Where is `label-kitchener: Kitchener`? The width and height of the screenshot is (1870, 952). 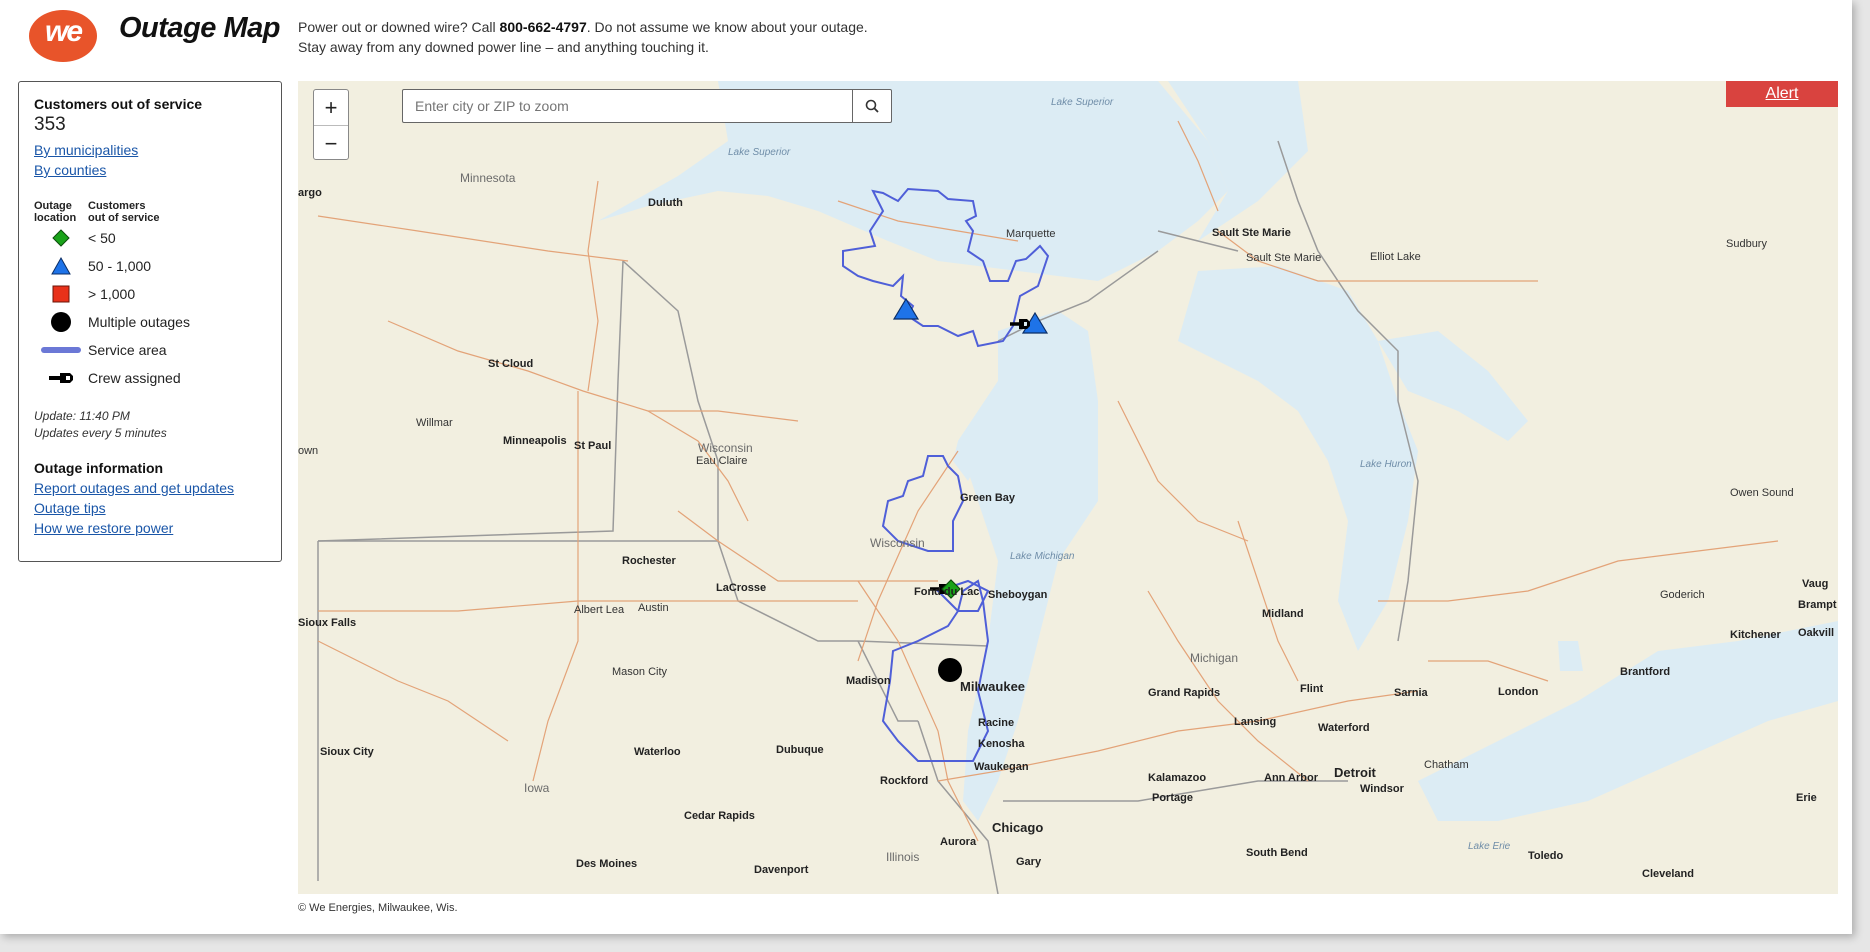
label-kitchener: Kitchener is located at coordinates (1755, 635).